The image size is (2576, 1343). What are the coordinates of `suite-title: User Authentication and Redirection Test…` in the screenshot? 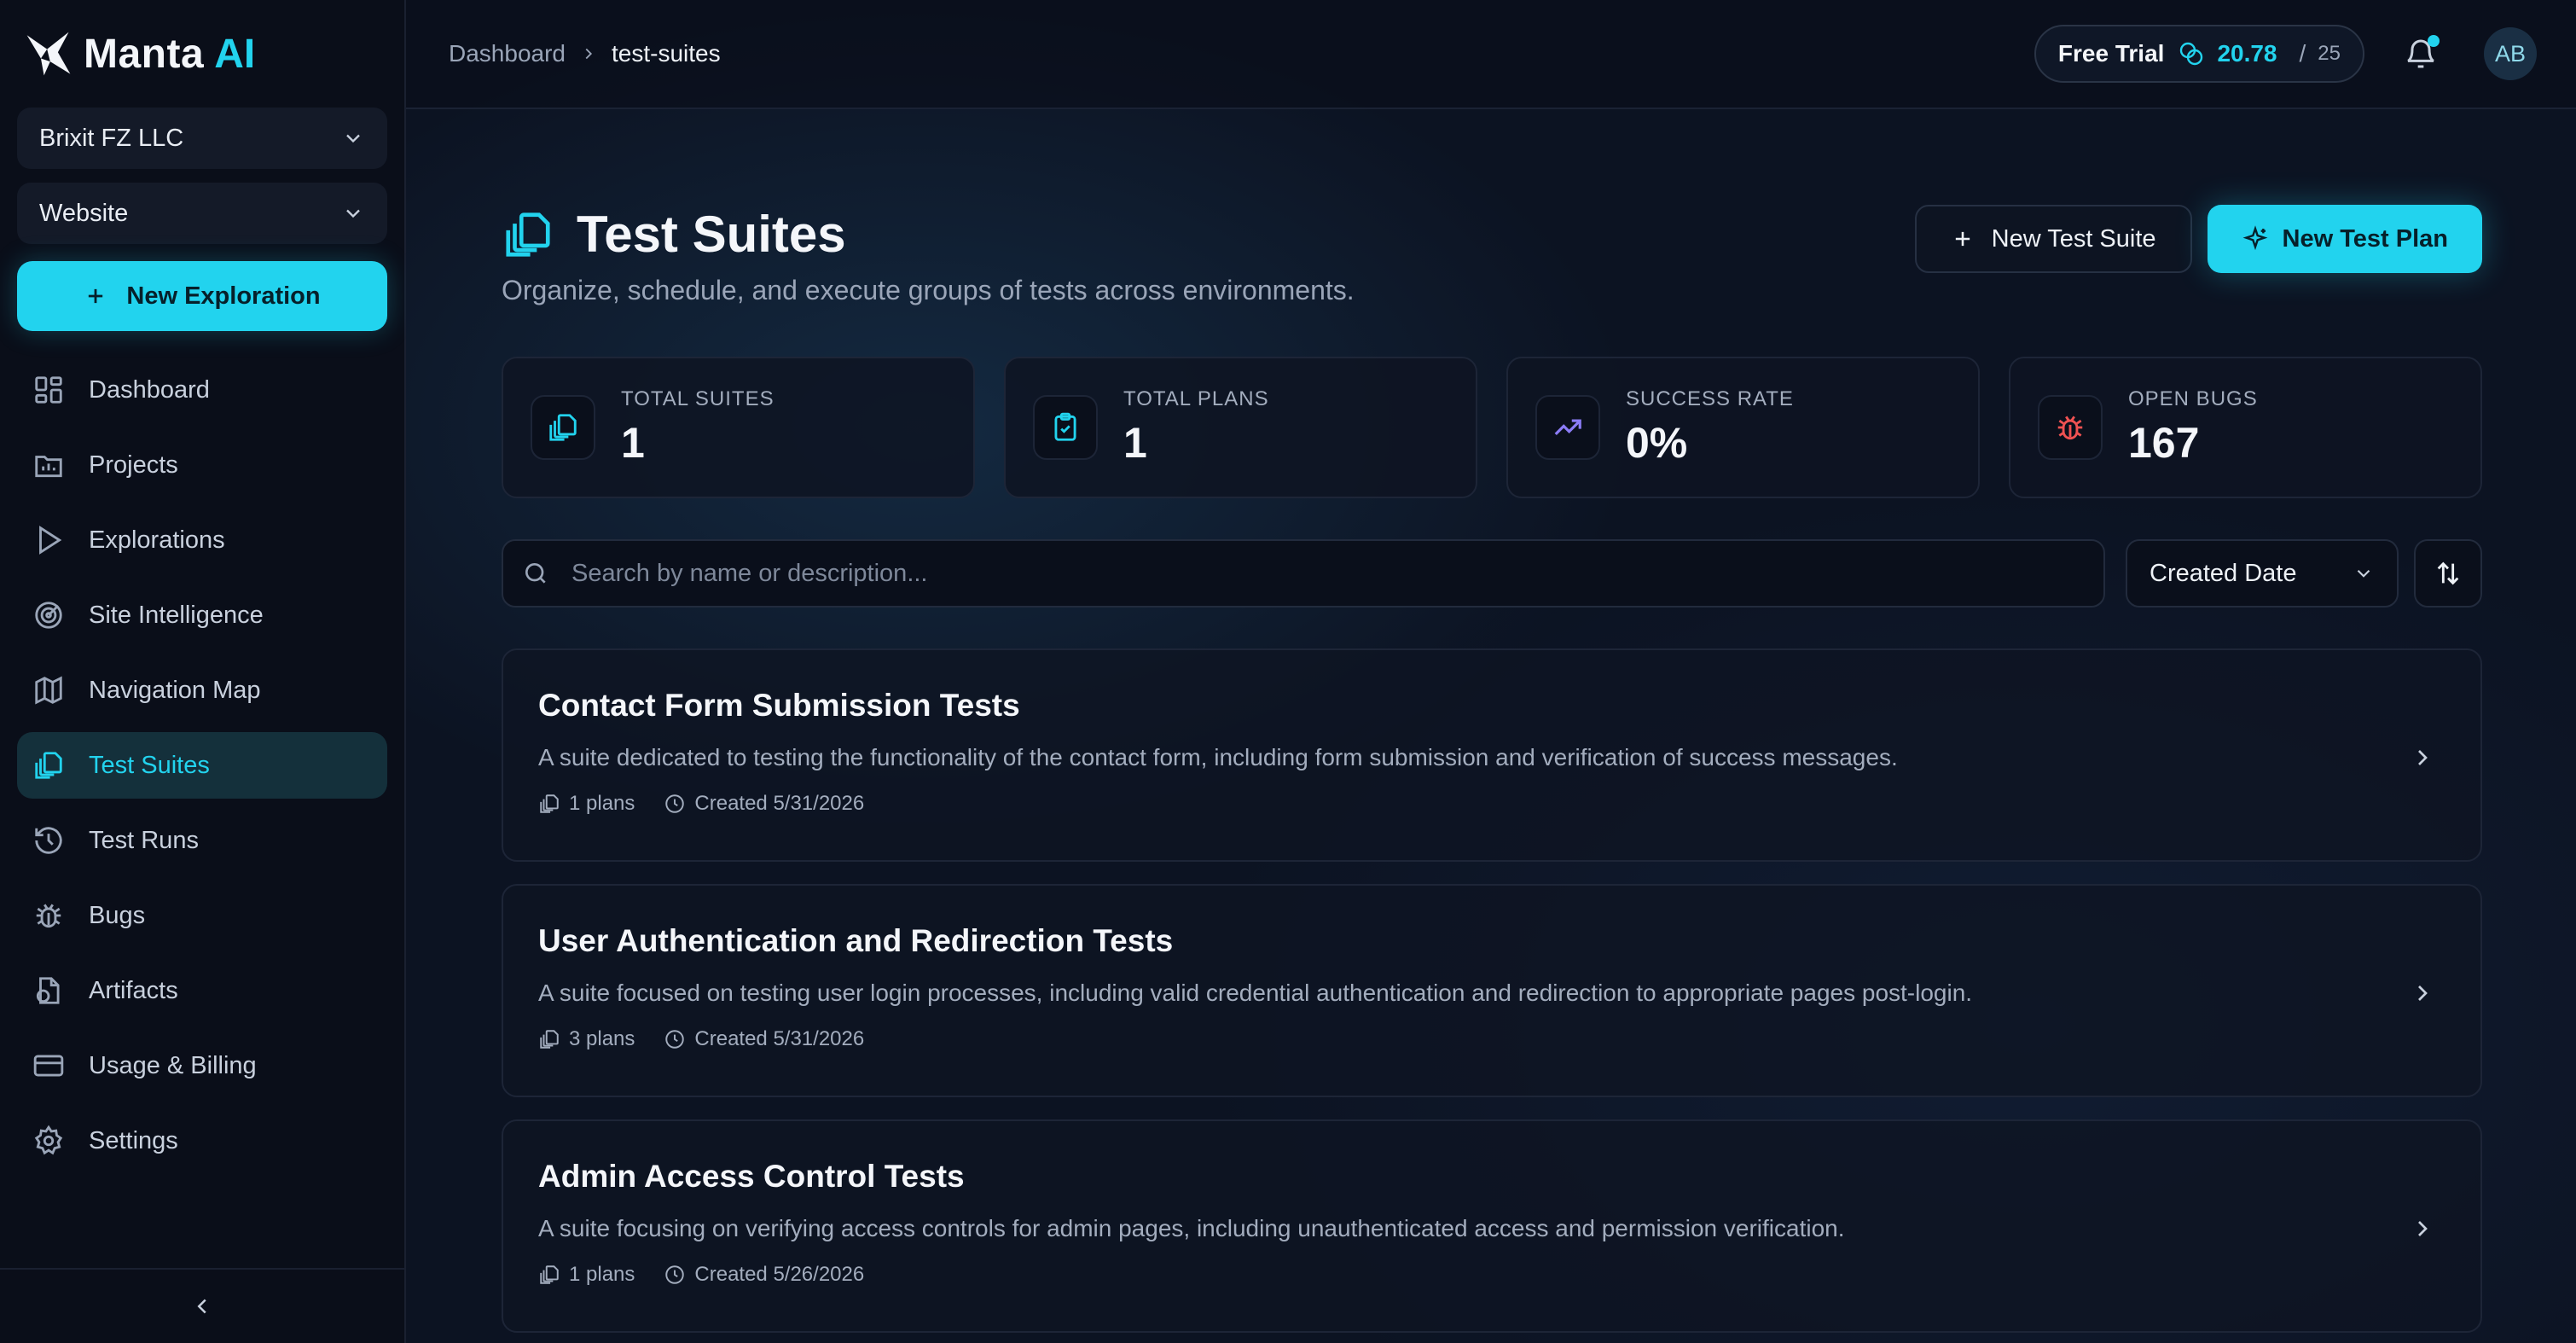 It's located at (856, 940).